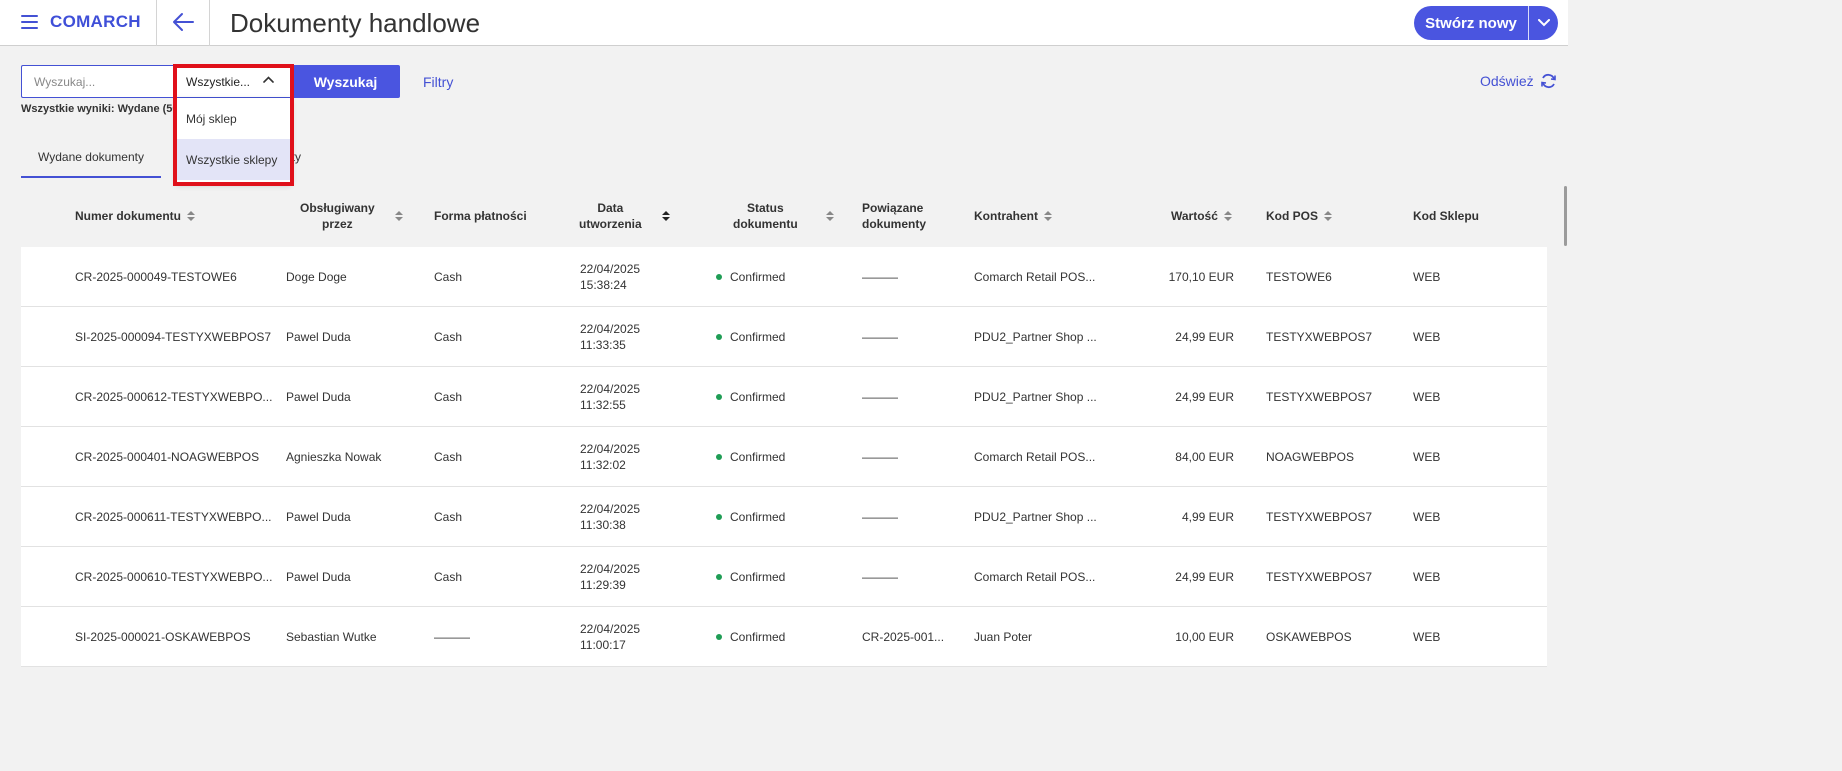 The image size is (1842, 771). What do you see at coordinates (316, 277) in the screenshot?
I see `cell-served-by-text: Doge Doge` at bounding box center [316, 277].